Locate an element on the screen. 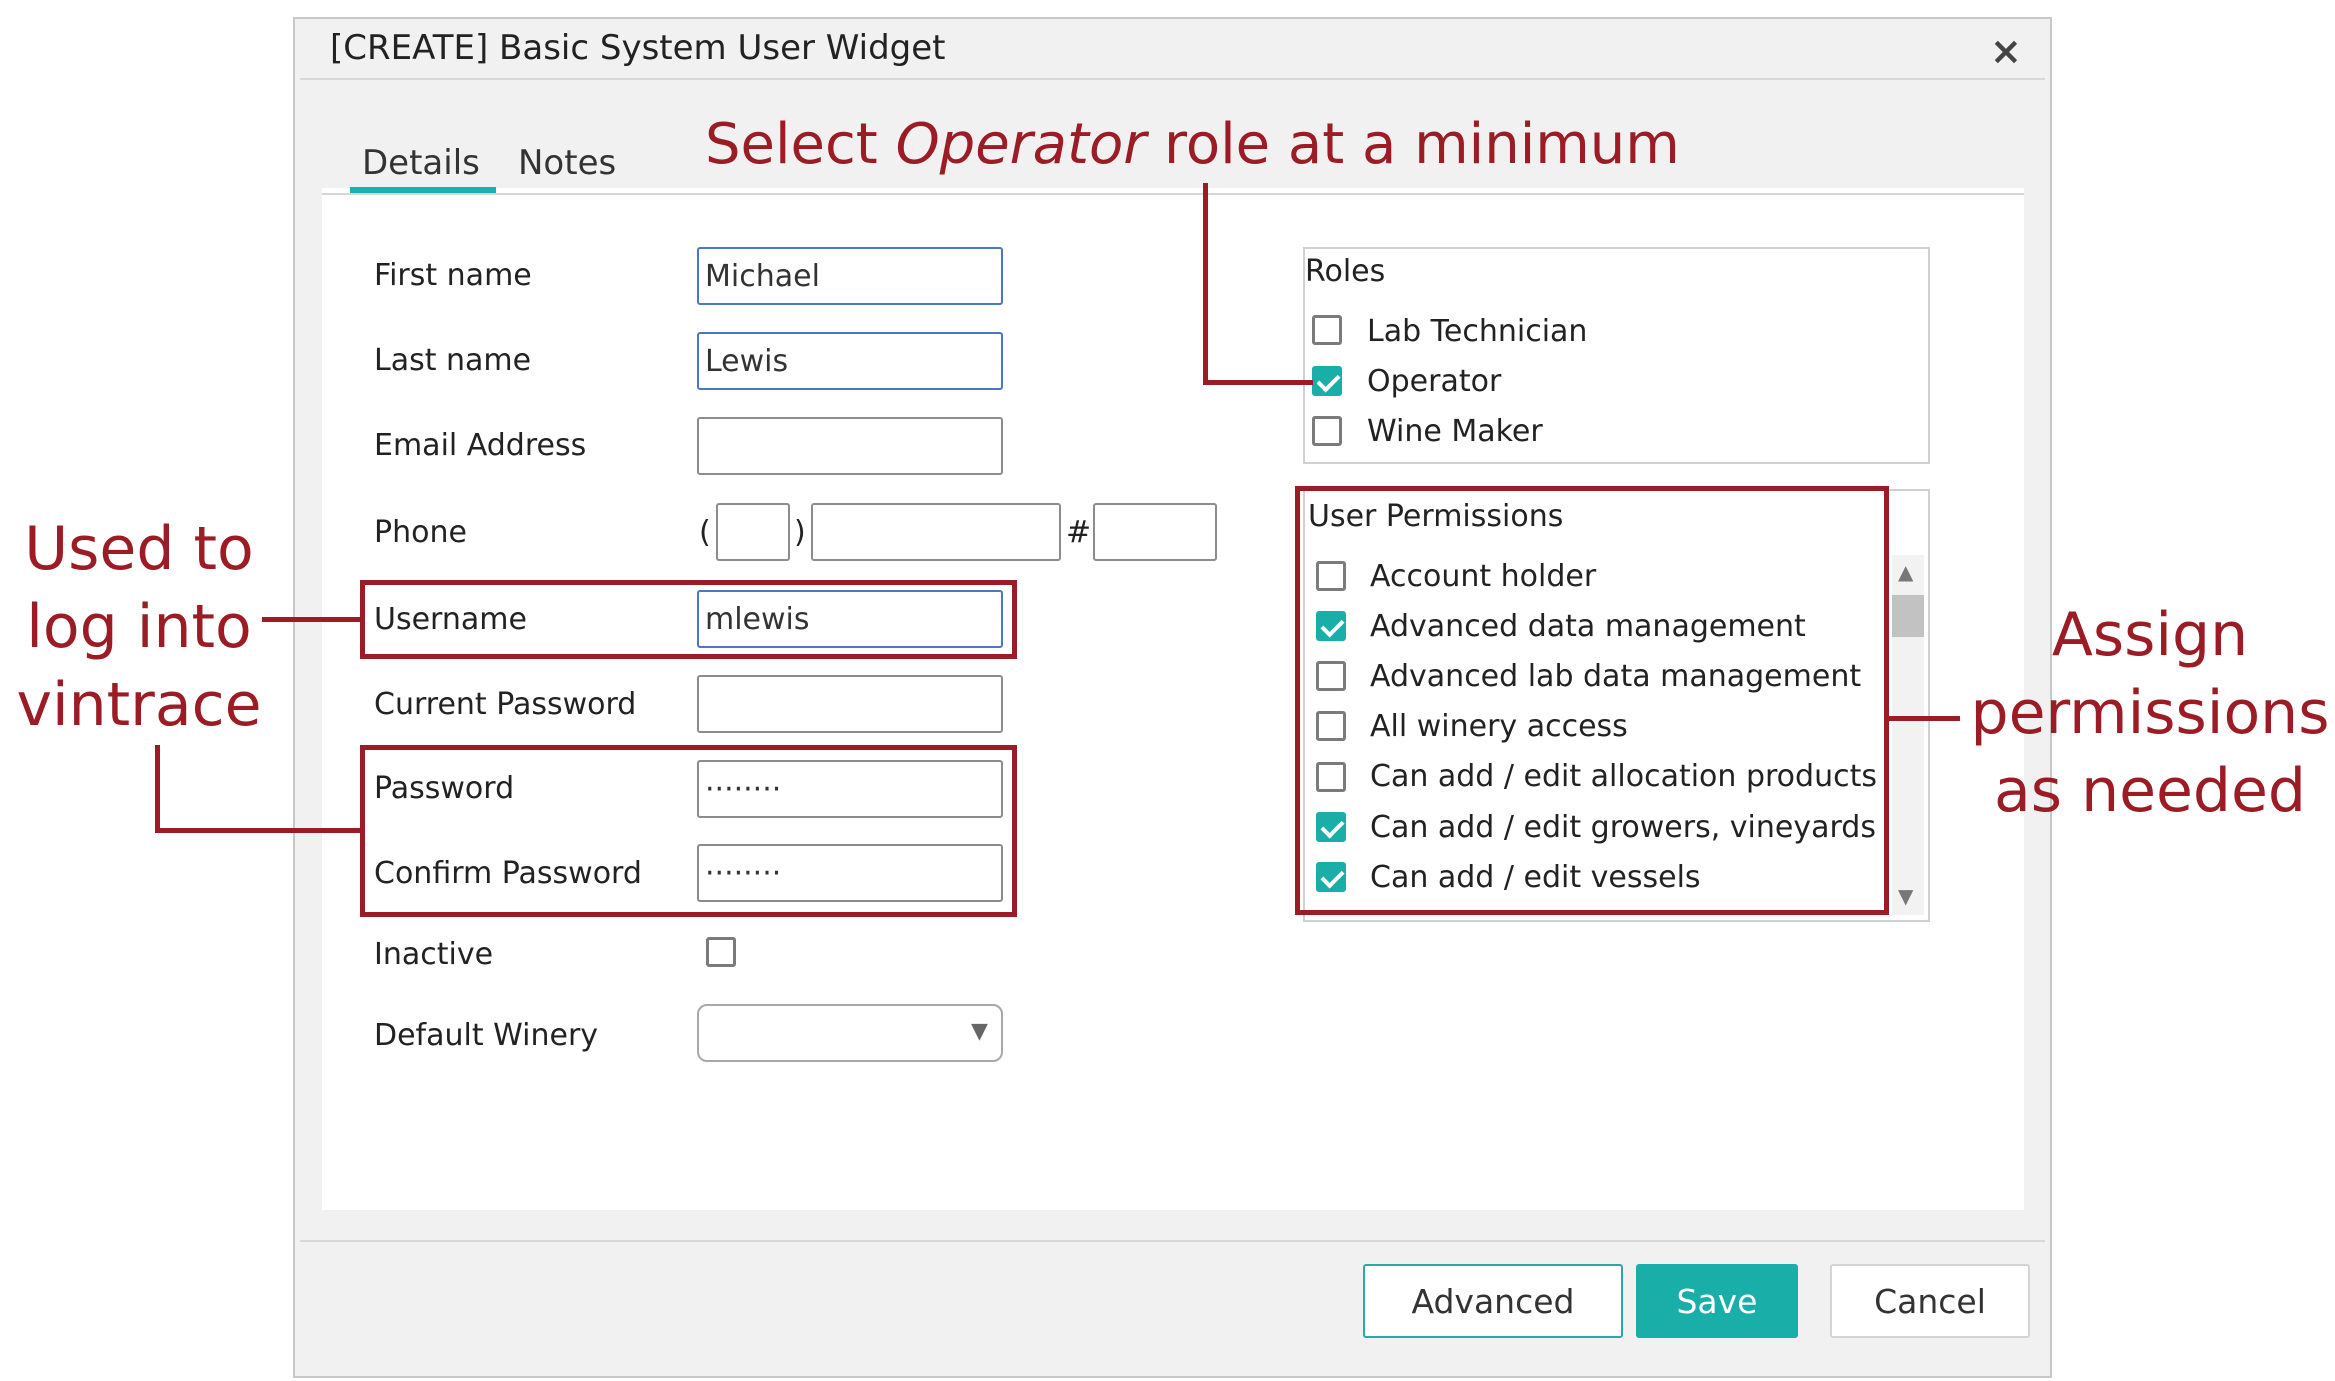  chevron-down-icon: ▼ is located at coordinates (979, 1031).